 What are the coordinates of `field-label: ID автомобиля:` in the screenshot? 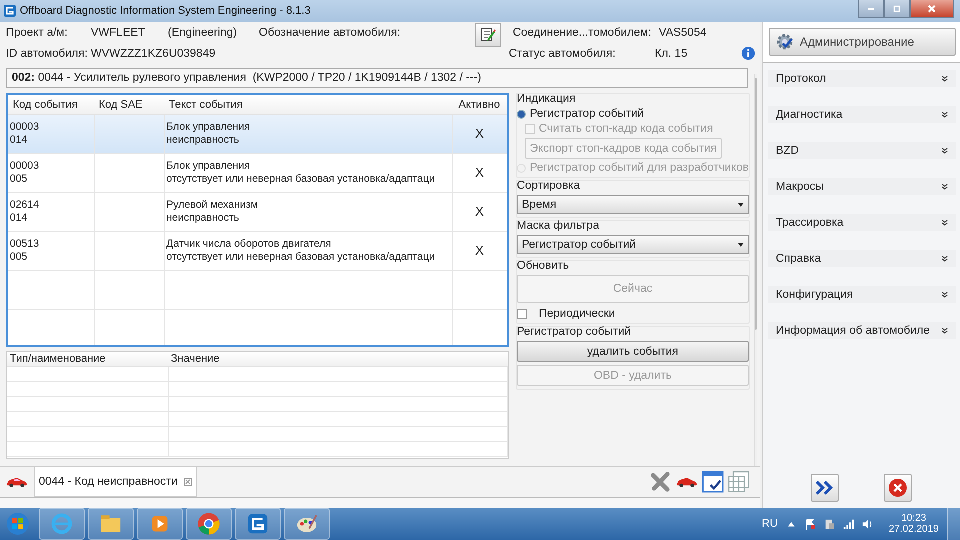 It's located at (47, 54).